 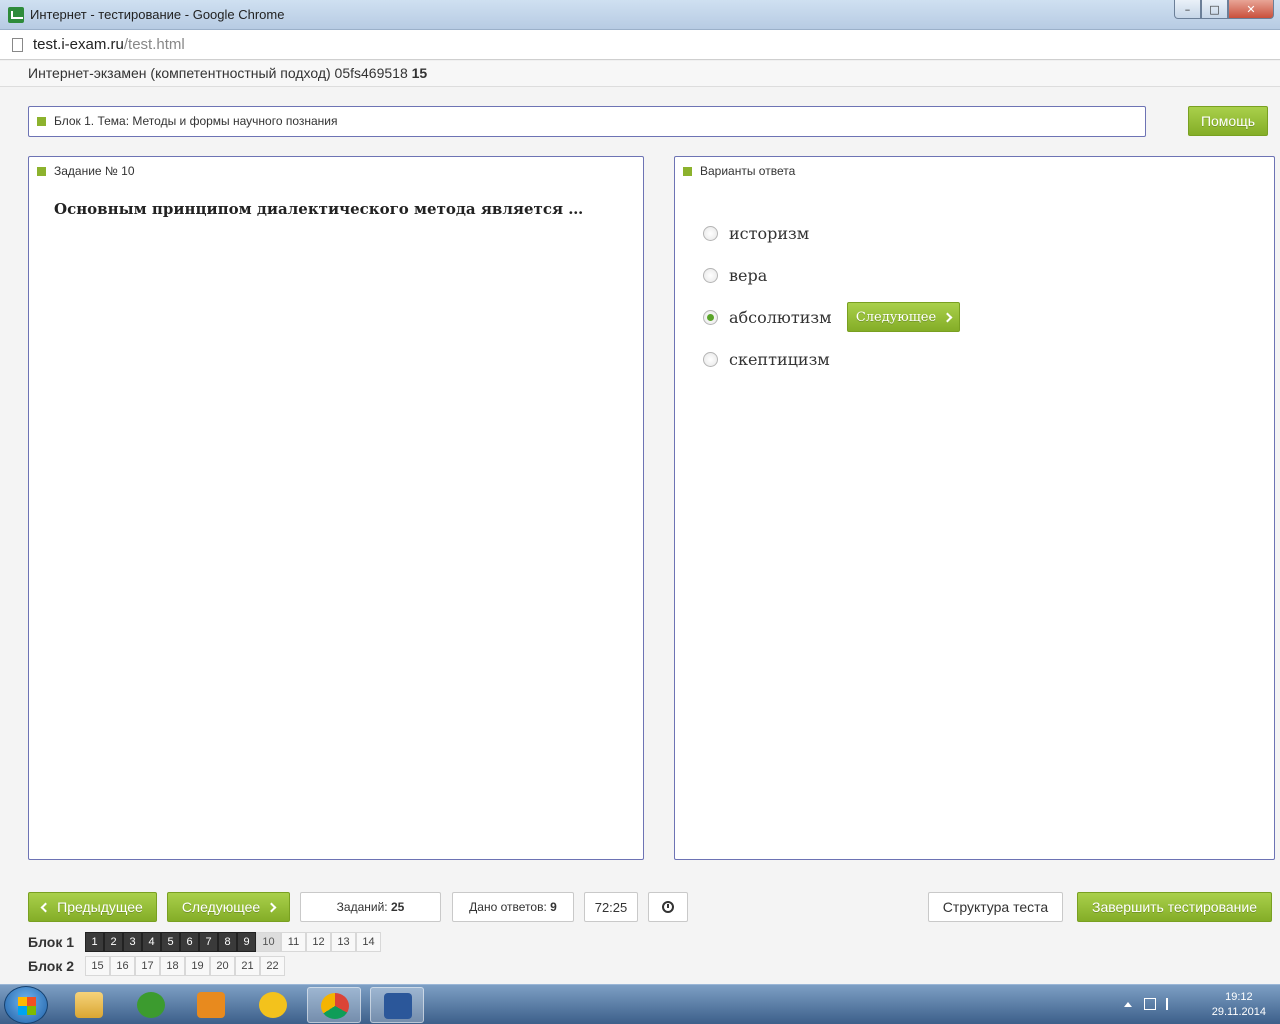 I want to click on word-icon, so click(x=398, y=1006).